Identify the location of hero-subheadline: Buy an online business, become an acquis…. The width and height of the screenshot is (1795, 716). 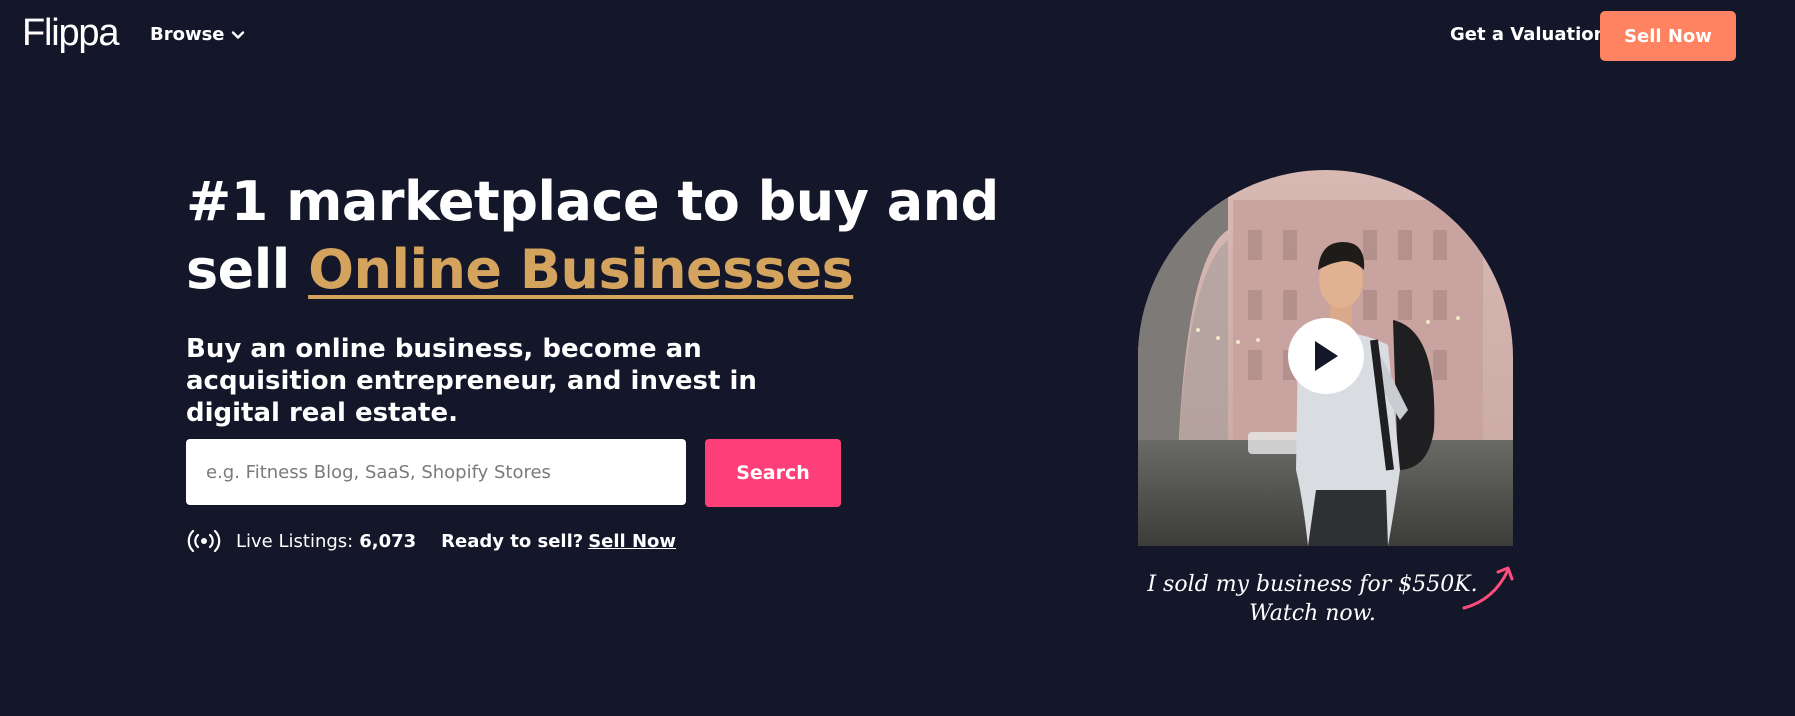
(471, 381).